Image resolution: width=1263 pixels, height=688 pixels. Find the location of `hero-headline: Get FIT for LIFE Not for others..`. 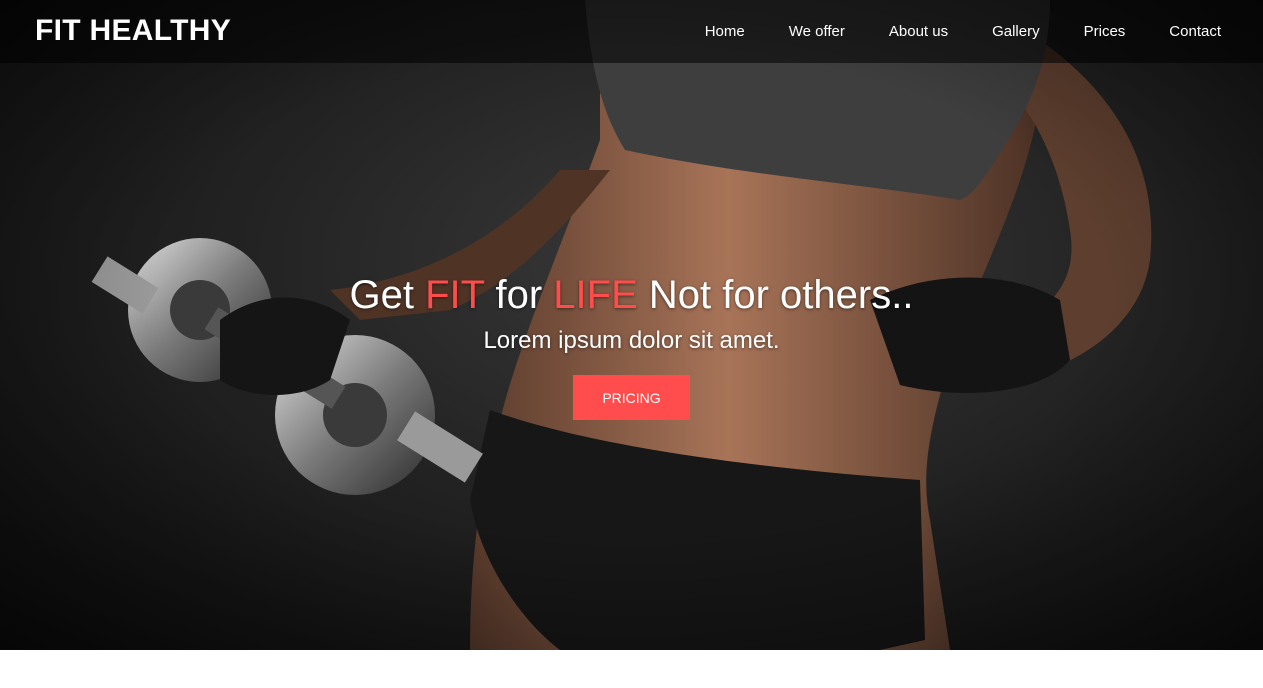

hero-headline: Get FIT for LIFE Not for others.. is located at coordinates (631, 295).